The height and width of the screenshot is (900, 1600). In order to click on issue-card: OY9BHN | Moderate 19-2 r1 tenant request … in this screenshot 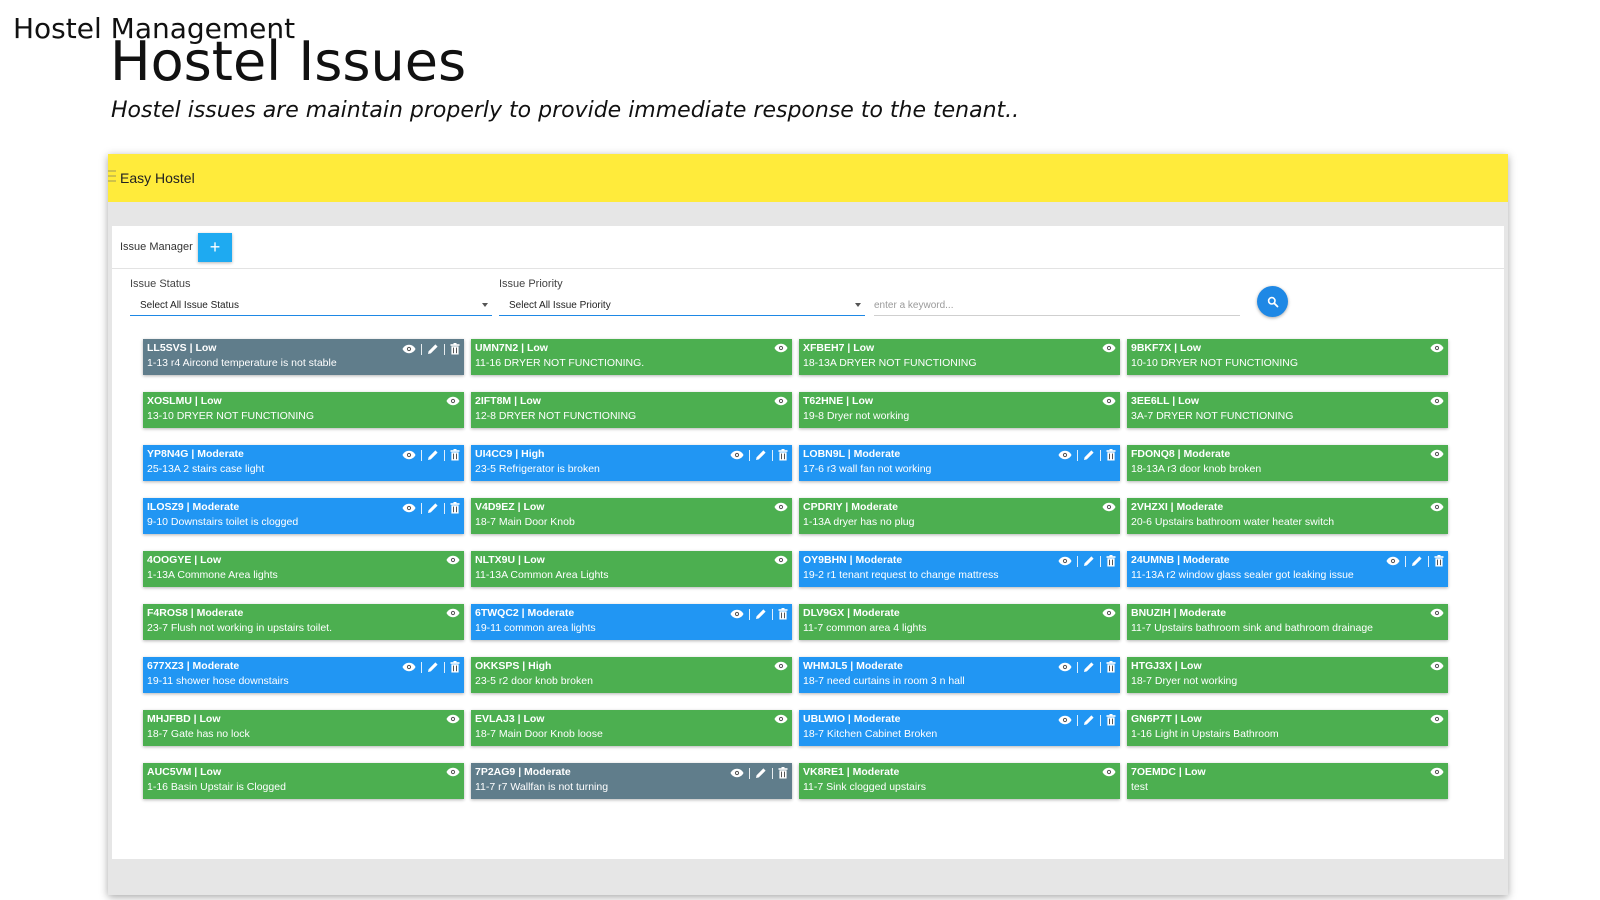, I will do `click(959, 569)`.